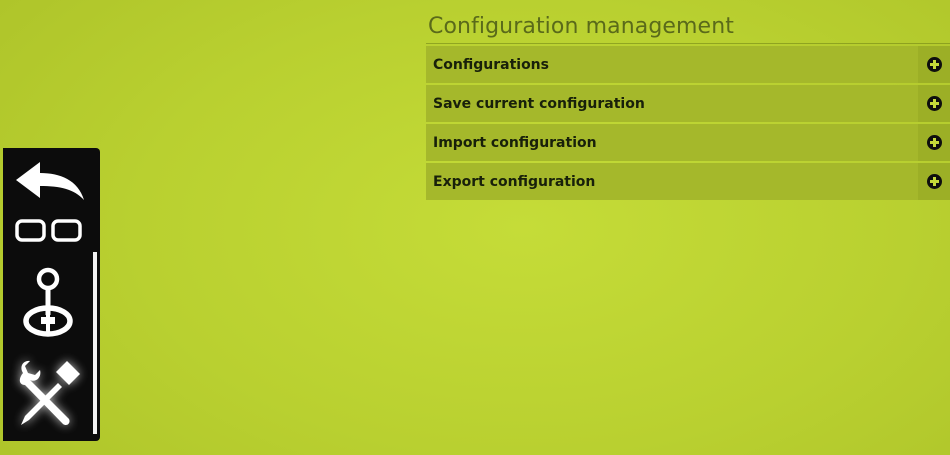 This screenshot has width=950, height=455. Describe the element at coordinates (95, 343) in the screenshot. I see `dock-scrollbar` at that location.